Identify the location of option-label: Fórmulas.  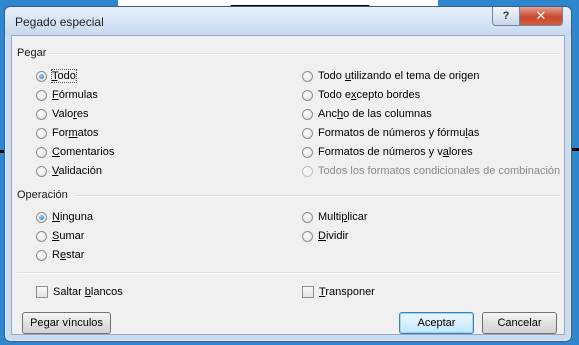
(75, 95).